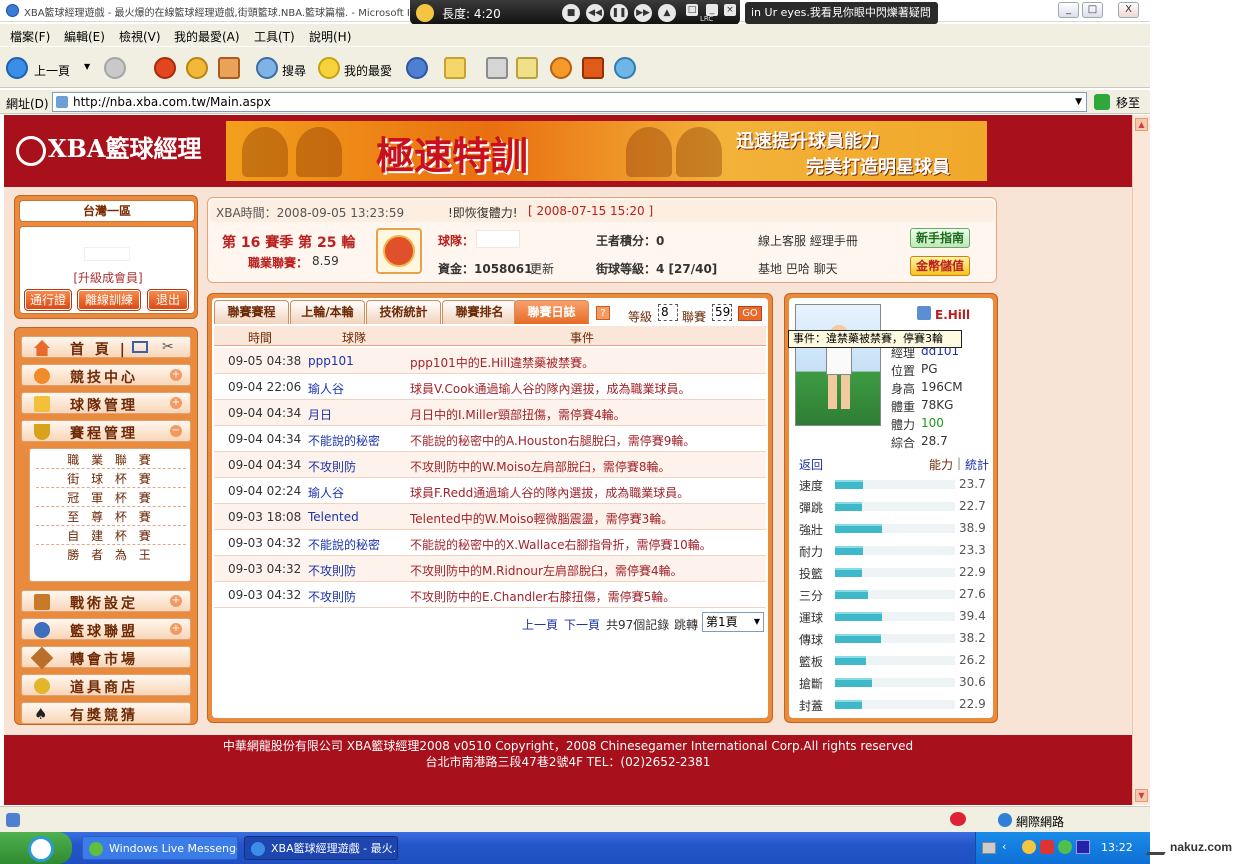 The image size is (1250, 864). I want to click on search-button: 搜尋, so click(294, 70).